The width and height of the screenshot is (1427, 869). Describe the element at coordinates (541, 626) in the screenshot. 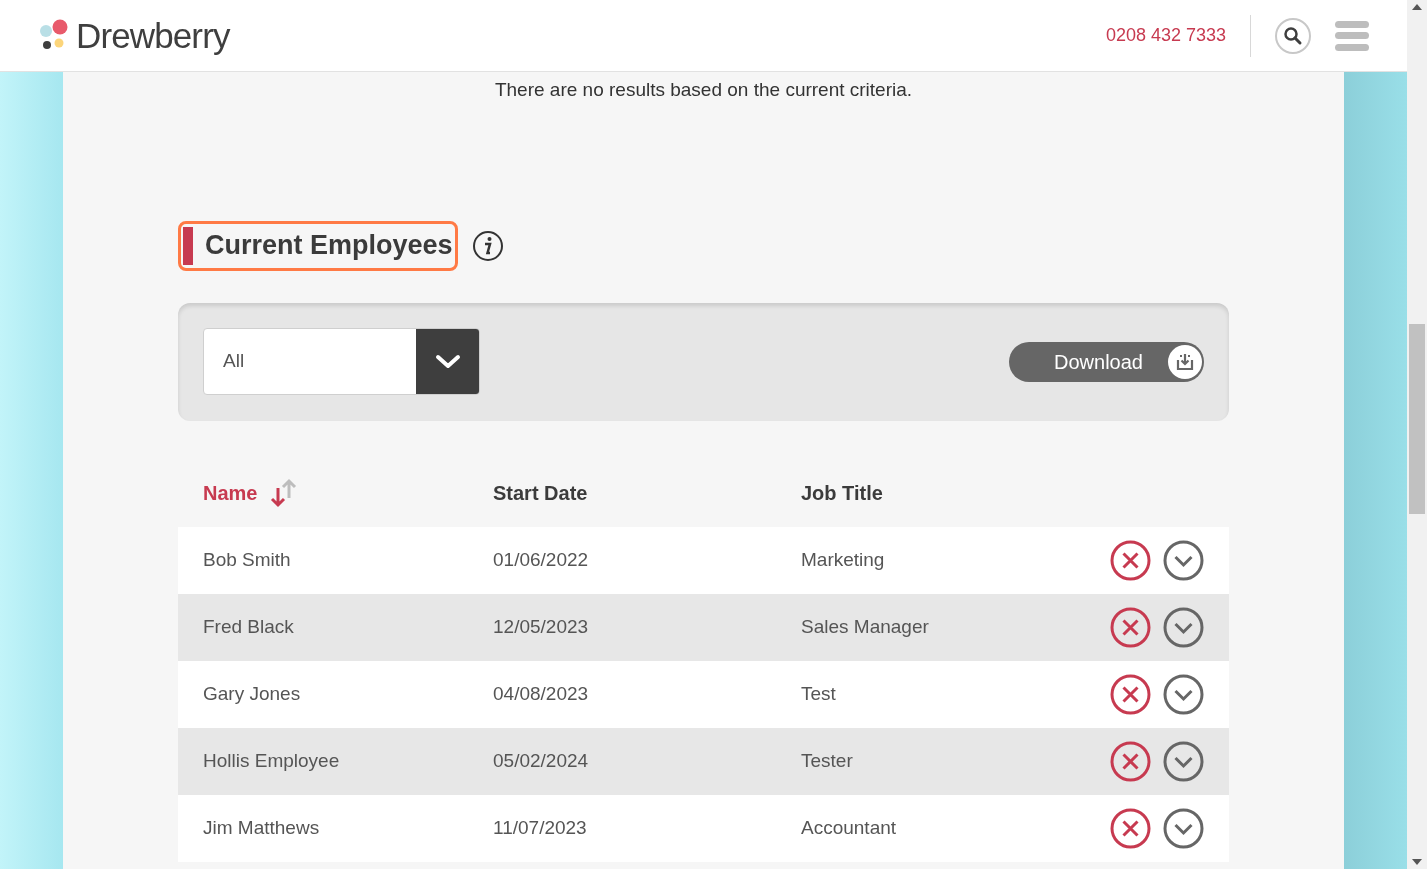

I see `table-cell-text: 12/05/2023` at that location.